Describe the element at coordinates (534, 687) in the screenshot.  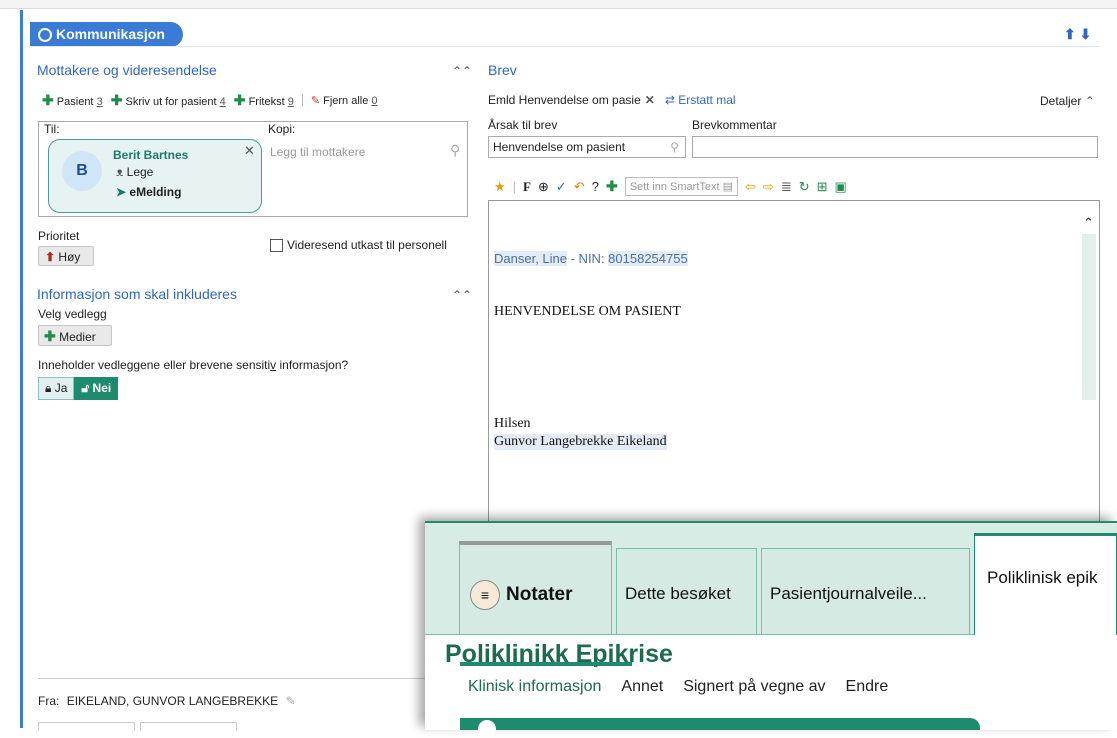
I see `link-klinisk-informasjon: Klinisk informasjon` at that location.